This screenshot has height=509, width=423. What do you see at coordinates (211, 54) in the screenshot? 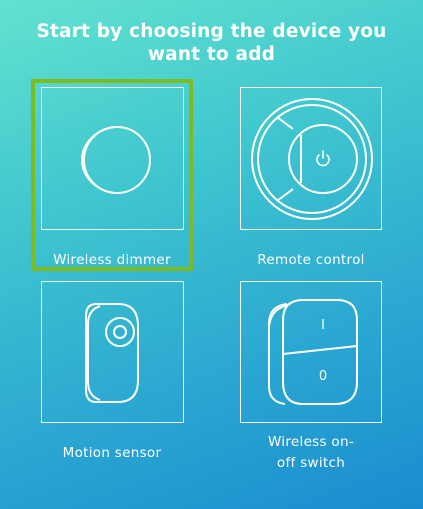
I see `page-title-line-2: want to add` at bounding box center [211, 54].